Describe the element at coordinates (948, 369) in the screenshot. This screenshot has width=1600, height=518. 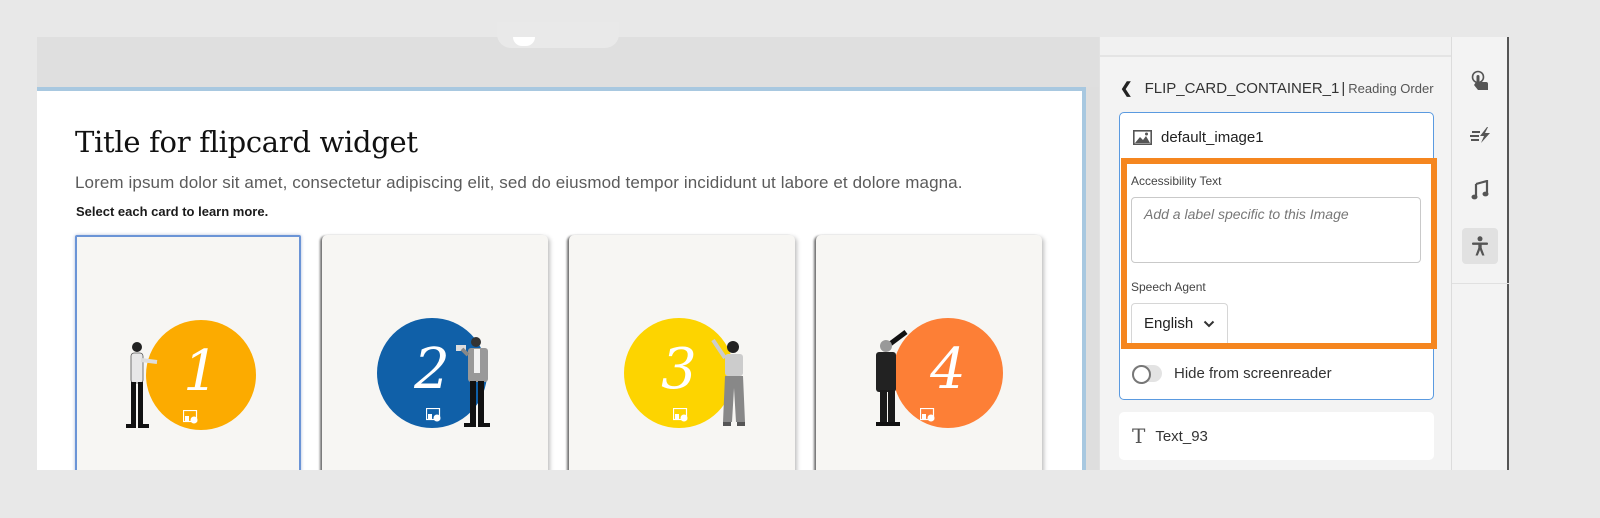
I see `card-number: 4` at that location.